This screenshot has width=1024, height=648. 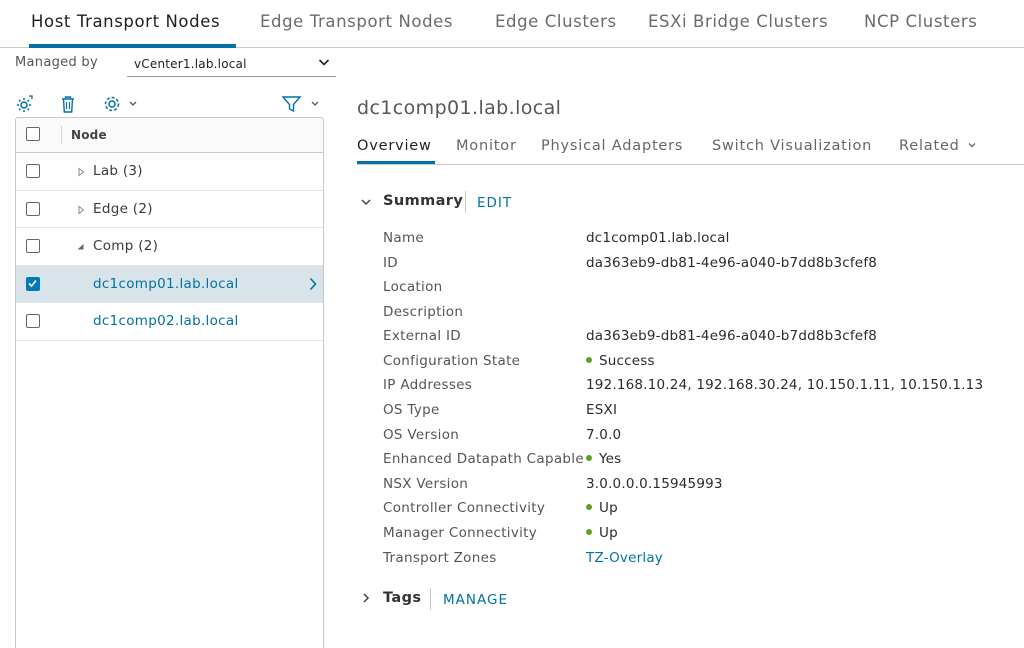 What do you see at coordinates (118, 171) in the screenshot?
I see `tree-row-label: Lab (3)` at bounding box center [118, 171].